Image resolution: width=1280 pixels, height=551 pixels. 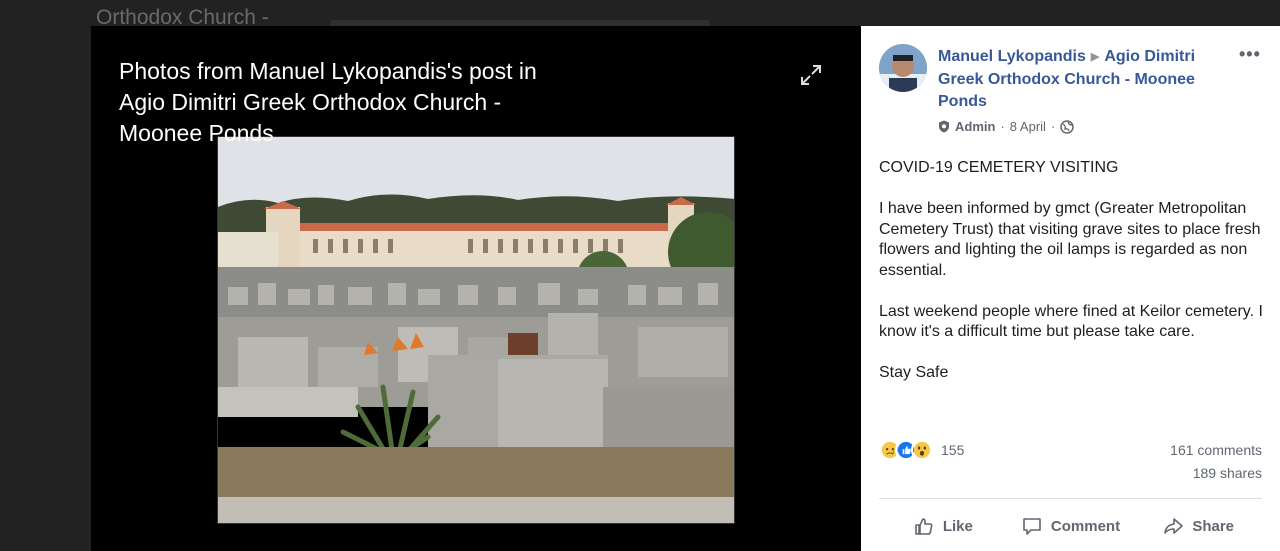 I want to click on post-date: 8 April, so click(x=1028, y=126).